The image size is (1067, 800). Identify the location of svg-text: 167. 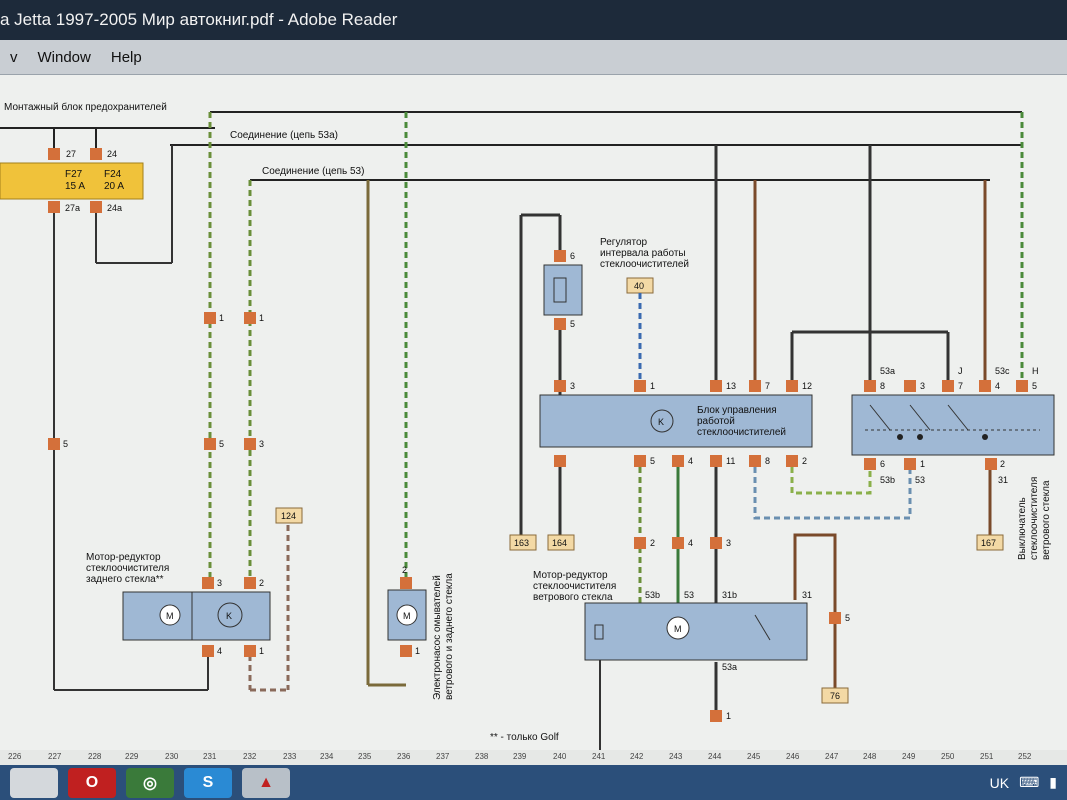
(988, 543).